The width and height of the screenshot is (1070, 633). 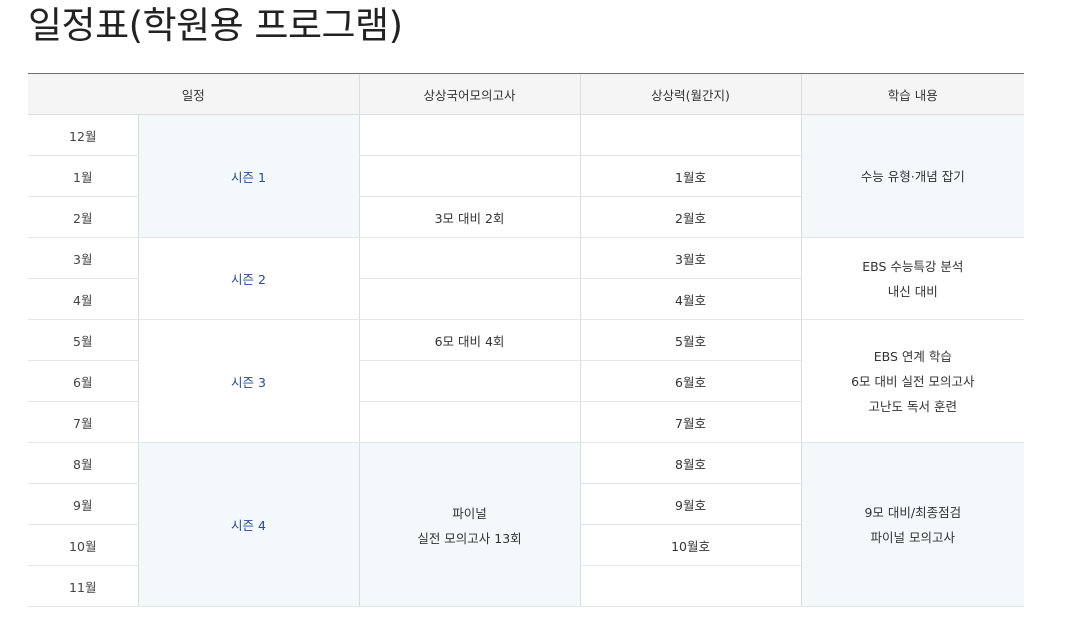 I want to click on monthly-issue-cell: 9월호, so click(x=690, y=504).